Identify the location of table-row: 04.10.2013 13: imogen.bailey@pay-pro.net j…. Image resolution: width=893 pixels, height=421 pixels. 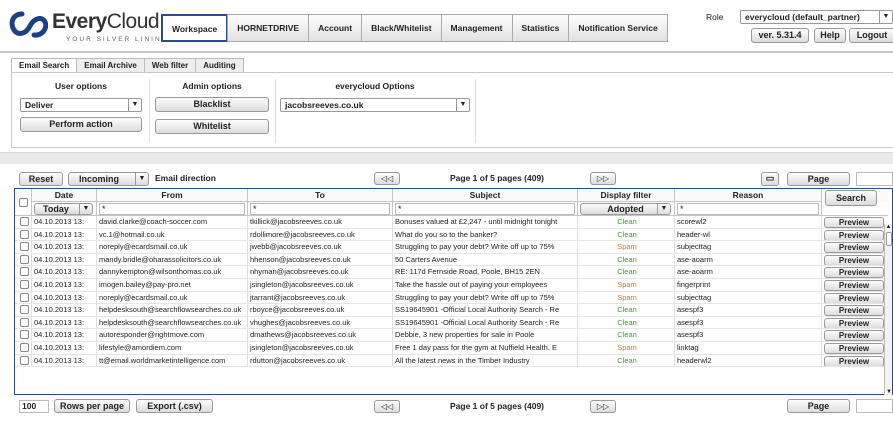
(453, 285).